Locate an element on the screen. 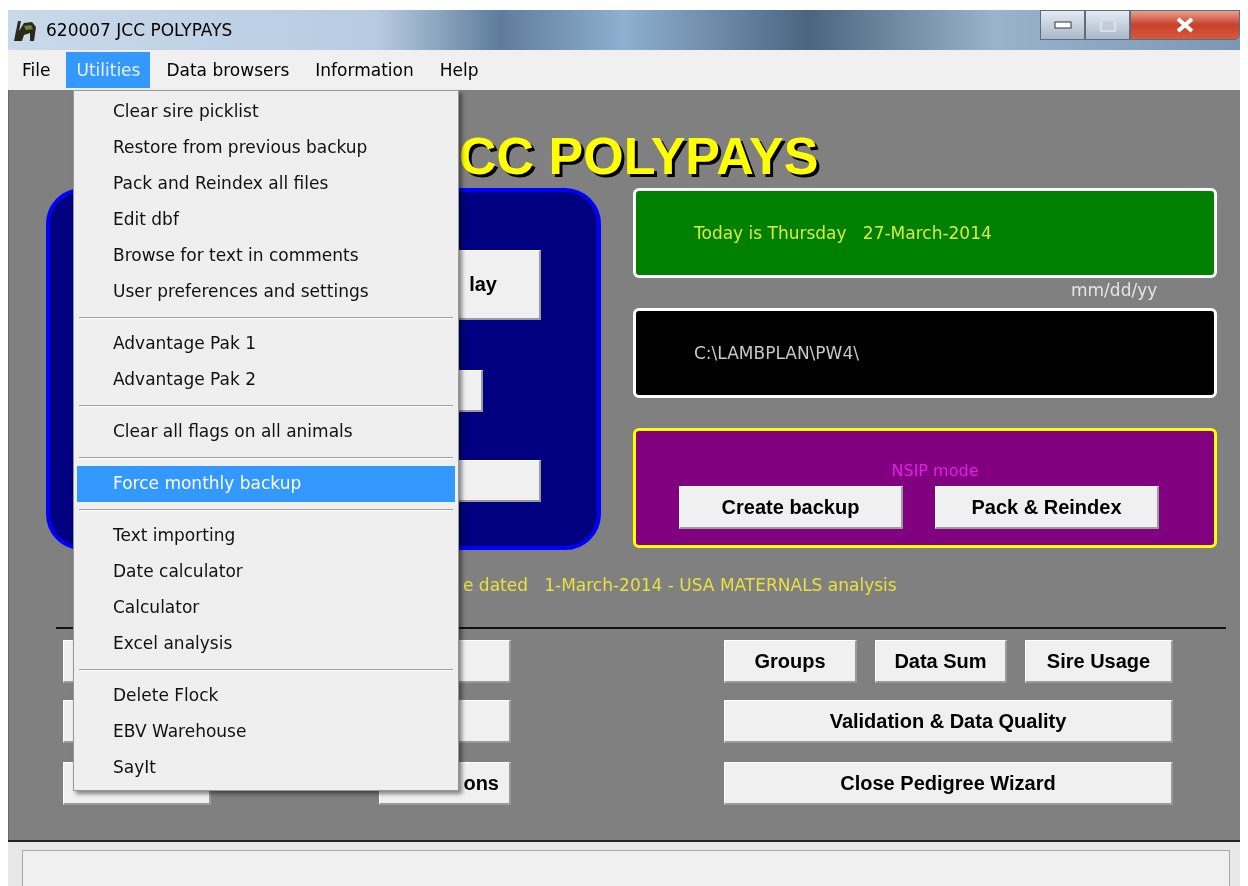 The height and width of the screenshot is (886, 1248). close-button is located at coordinates (1185, 25).